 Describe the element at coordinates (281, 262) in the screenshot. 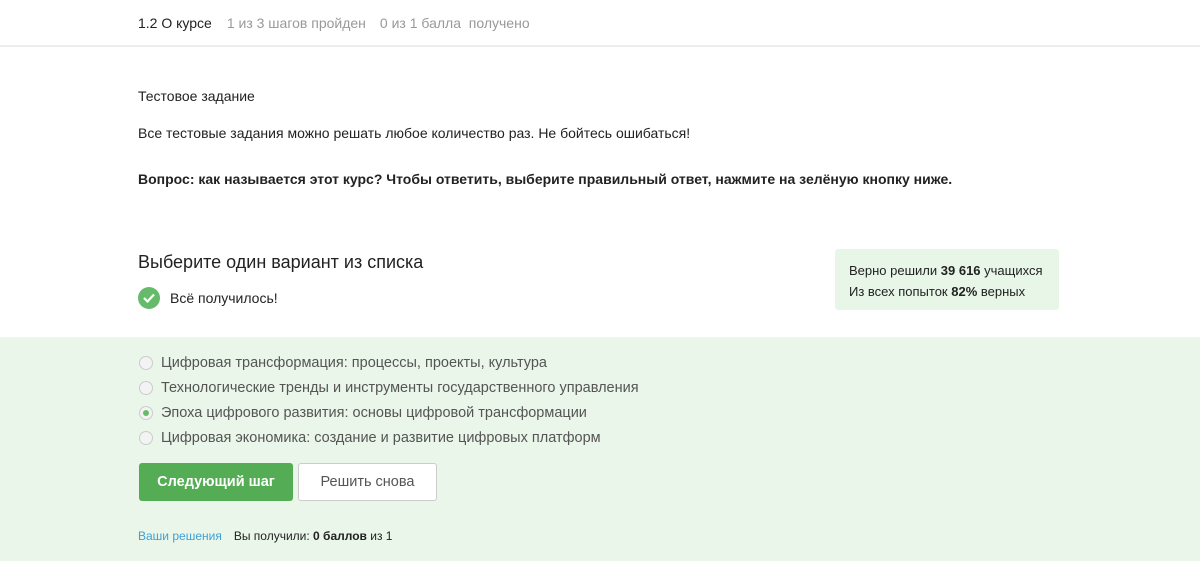

I see `quiz-heading: Выберите один вариант из списка` at that location.